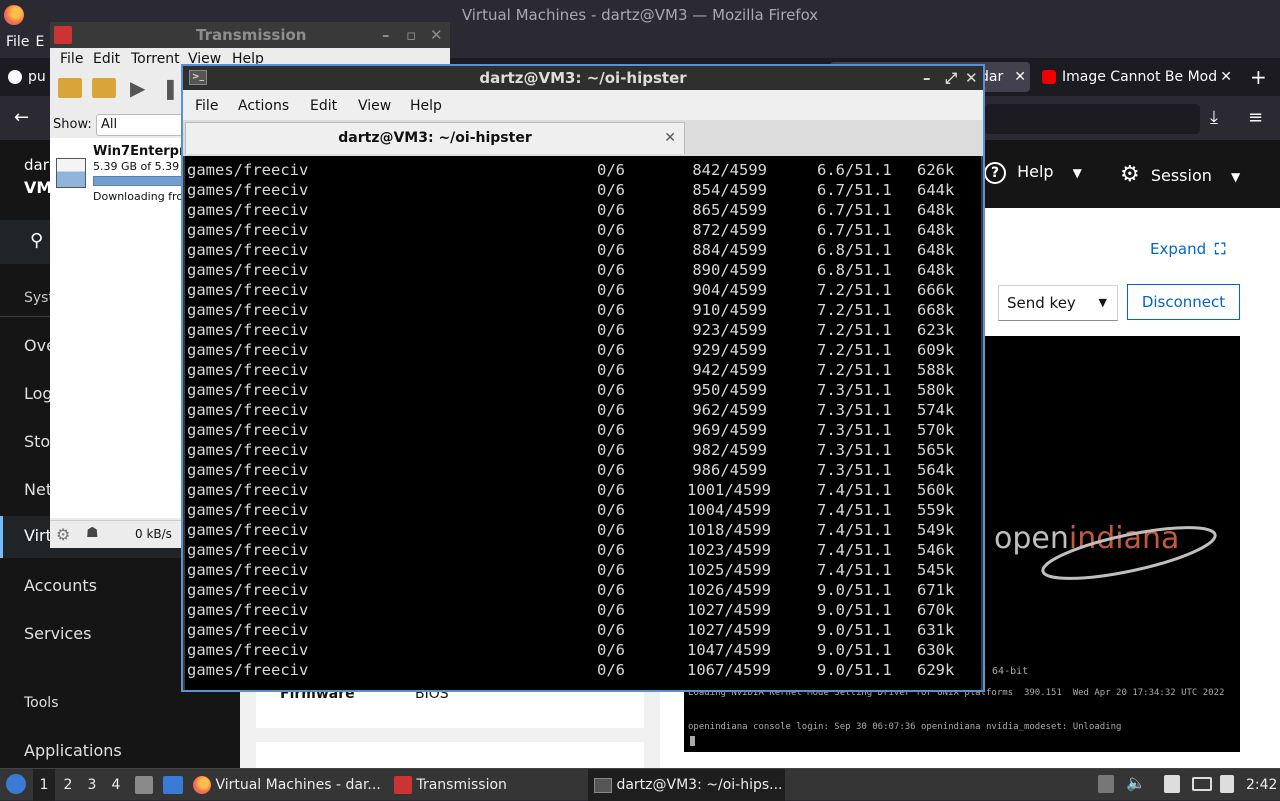 This screenshot has height=801, width=1280. Describe the element at coordinates (951, 78) in the screenshot. I see `maximize-icon: ⤢` at that location.